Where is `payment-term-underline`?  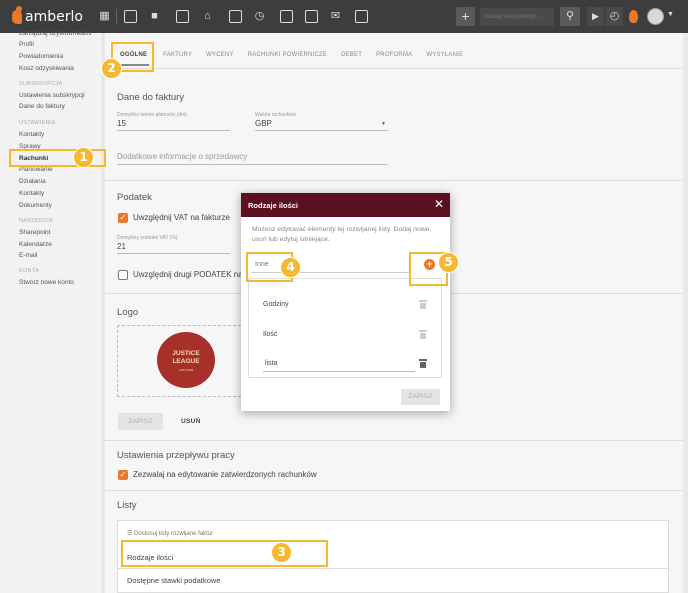 payment-term-underline is located at coordinates (173, 130).